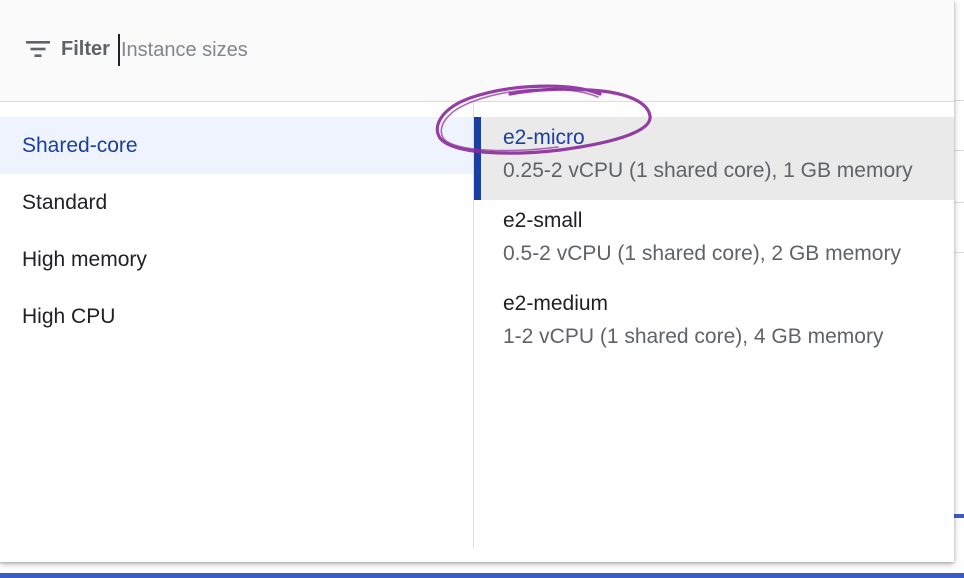  Describe the element at coordinates (237, 202) in the screenshot. I see `category-standard: Standard` at that location.